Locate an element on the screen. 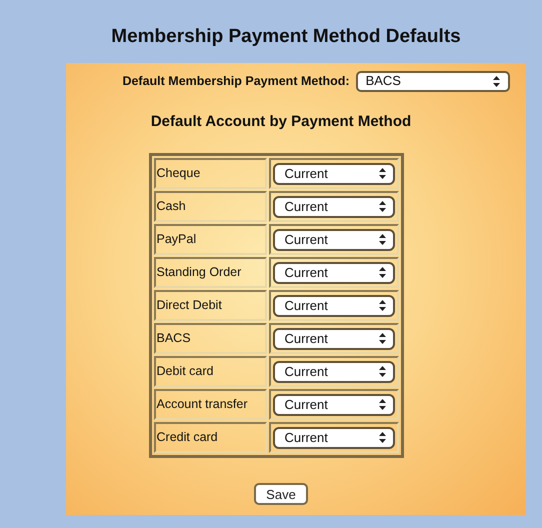 Image resolution: width=542 pixels, height=528 pixels. payment-method-cell: PayPal is located at coordinates (210, 239).